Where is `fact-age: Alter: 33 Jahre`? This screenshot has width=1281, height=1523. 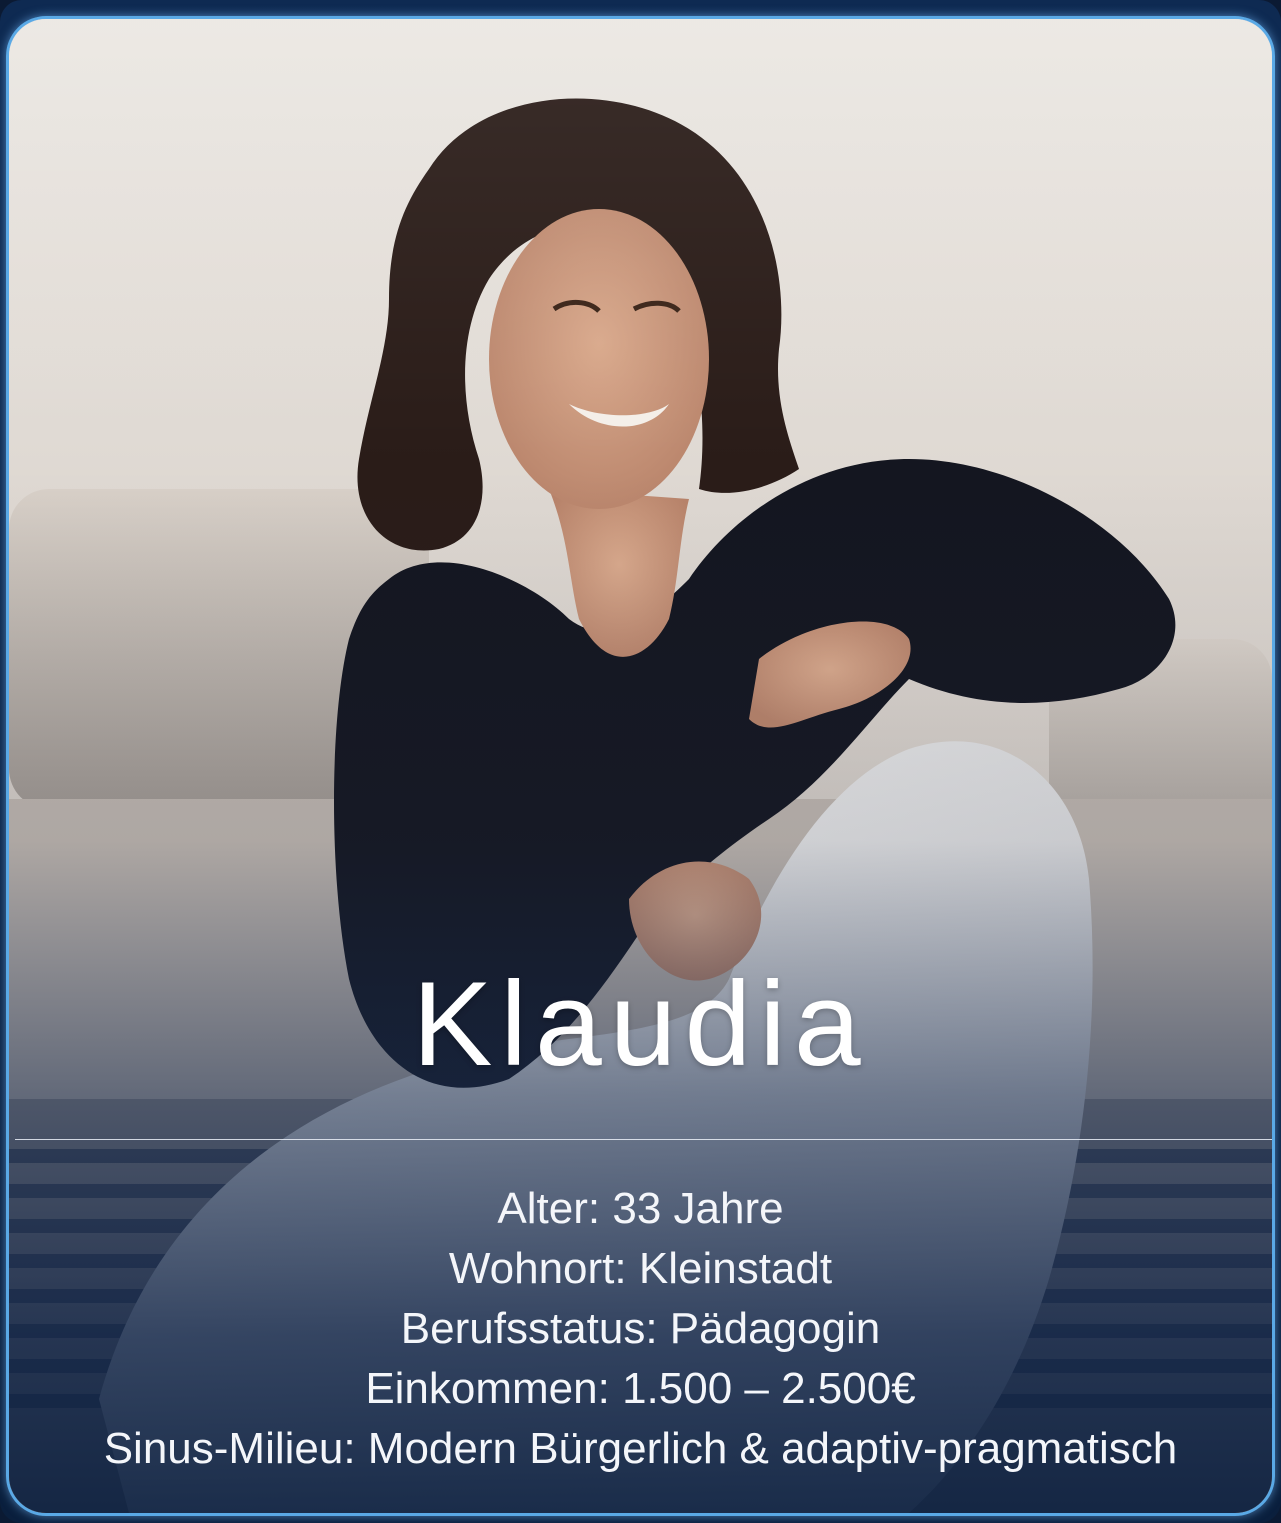 fact-age: Alter: 33 Jahre is located at coordinates (640, 1208).